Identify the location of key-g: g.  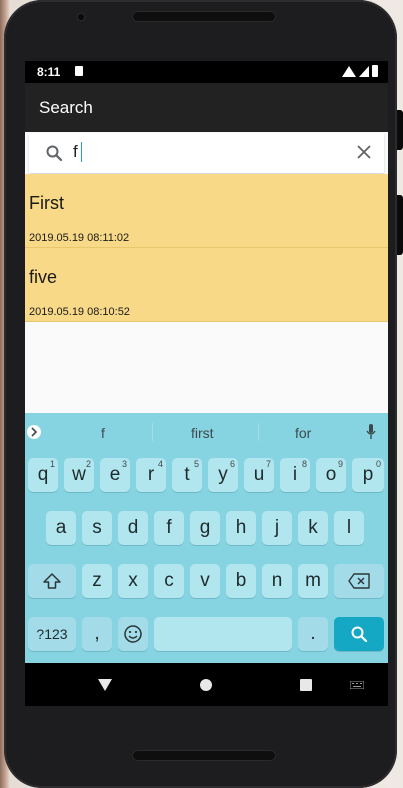
(205, 528).